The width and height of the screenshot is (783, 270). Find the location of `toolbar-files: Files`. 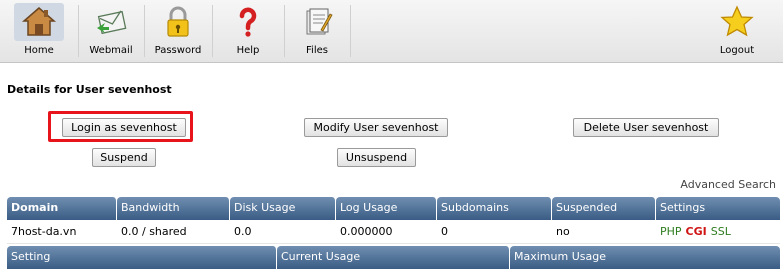

toolbar-files: Files is located at coordinates (317, 31).